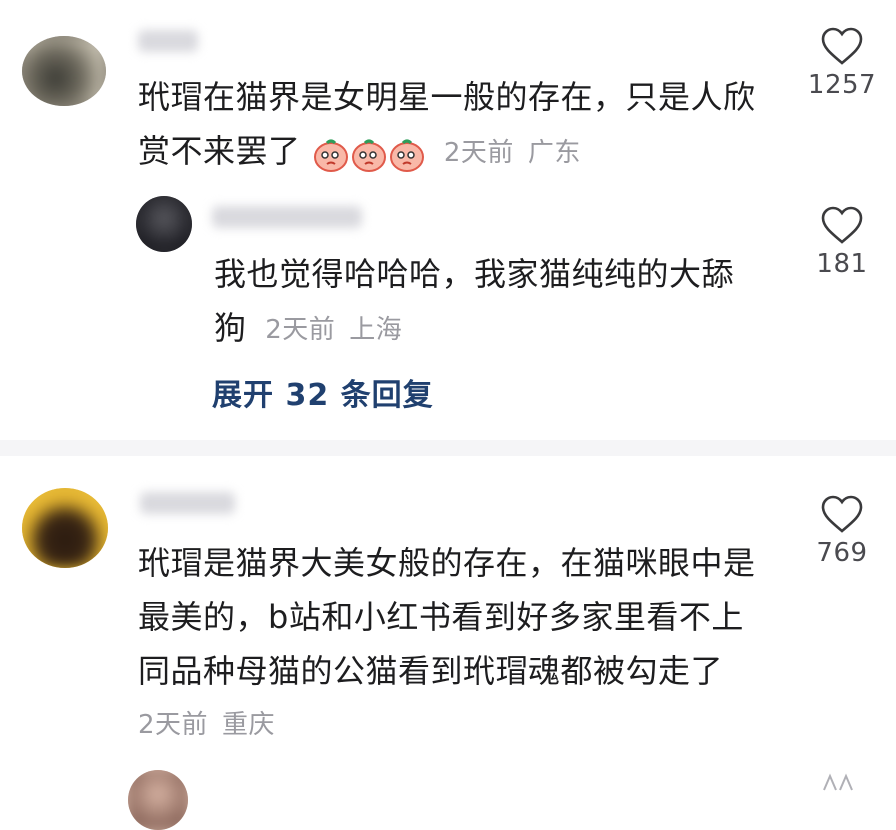  I want to click on comment-text: 我也觉得哈哈哈，我家猫纯纯的大舔 狗 2天前 上海, so click(494, 302).